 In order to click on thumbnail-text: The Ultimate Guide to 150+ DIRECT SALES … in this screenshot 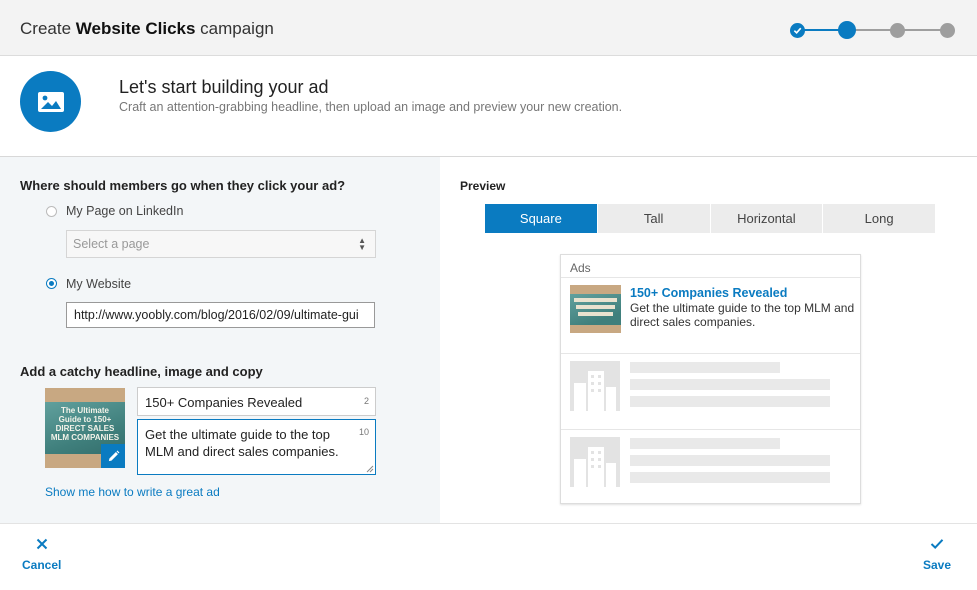, I will do `click(85, 424)`.